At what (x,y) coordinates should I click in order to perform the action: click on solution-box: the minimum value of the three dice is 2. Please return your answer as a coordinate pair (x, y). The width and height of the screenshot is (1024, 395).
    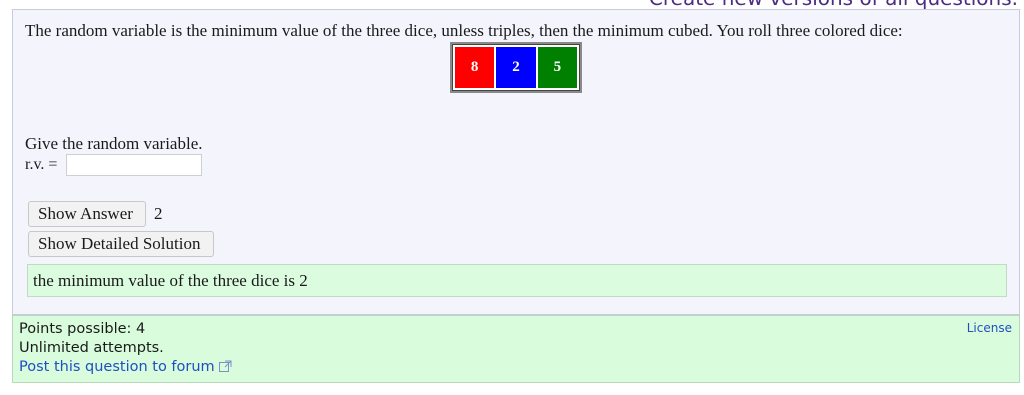
    Looking at the image, I should click on (517, 280).